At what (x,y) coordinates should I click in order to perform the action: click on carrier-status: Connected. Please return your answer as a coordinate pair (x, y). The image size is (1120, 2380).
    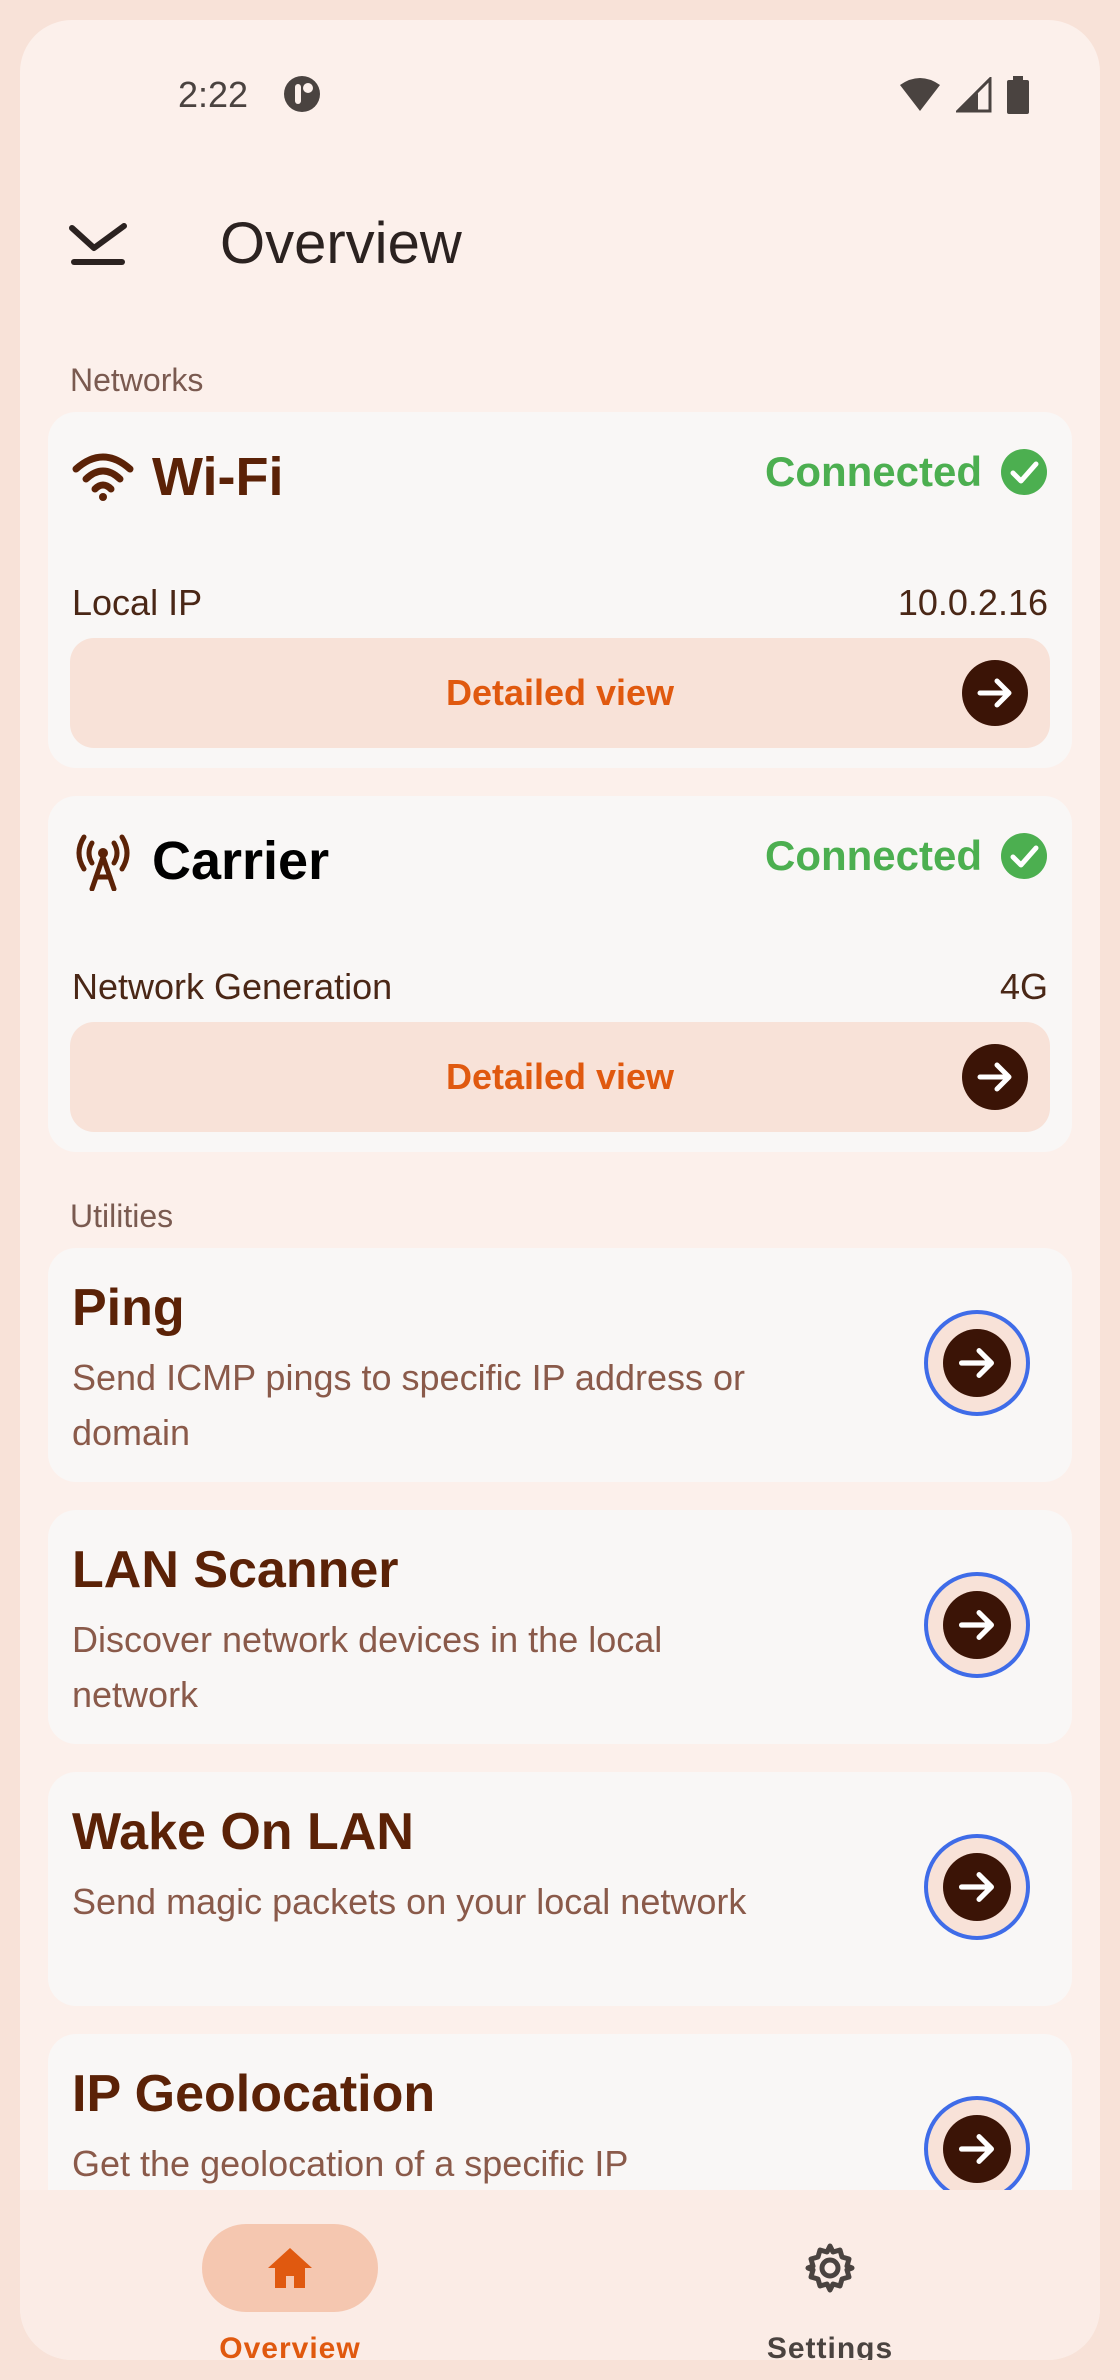
    Looking at the image, I should click on (906, 856).